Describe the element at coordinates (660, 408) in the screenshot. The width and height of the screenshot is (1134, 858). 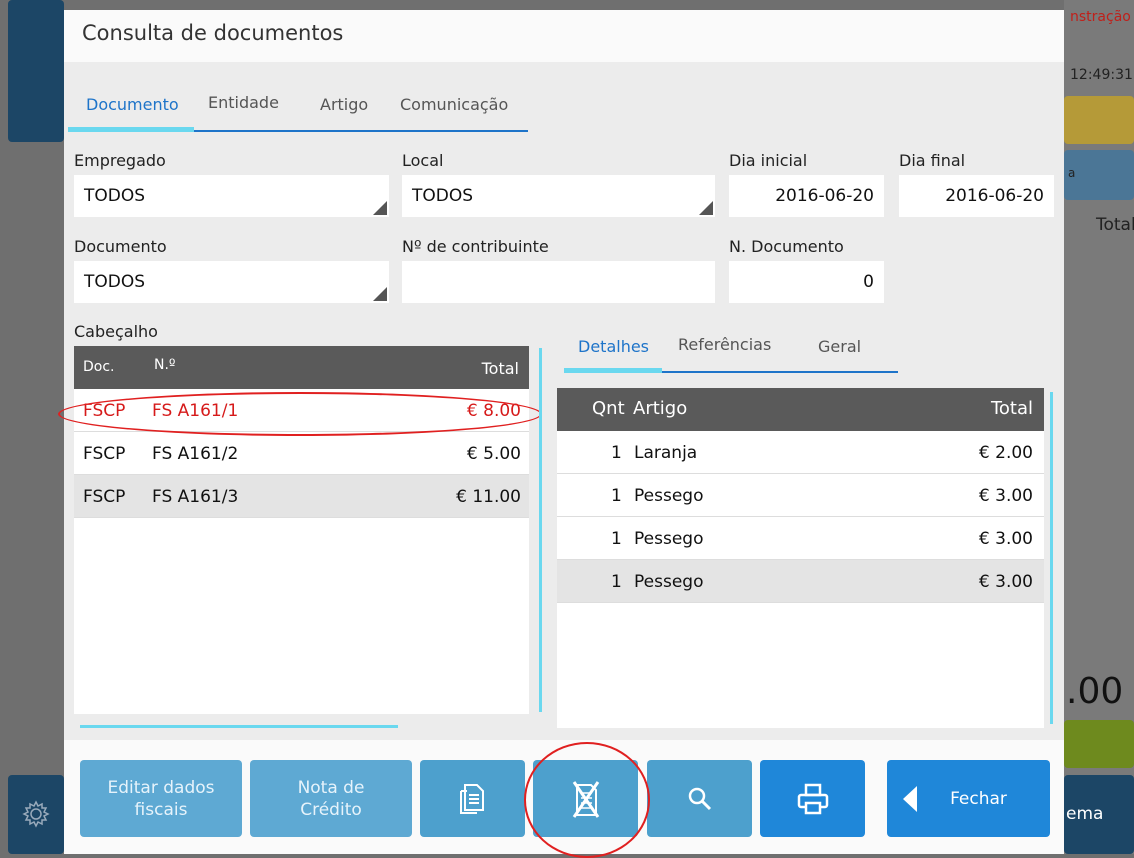
I see `column-artigo: Artigo` at that location.